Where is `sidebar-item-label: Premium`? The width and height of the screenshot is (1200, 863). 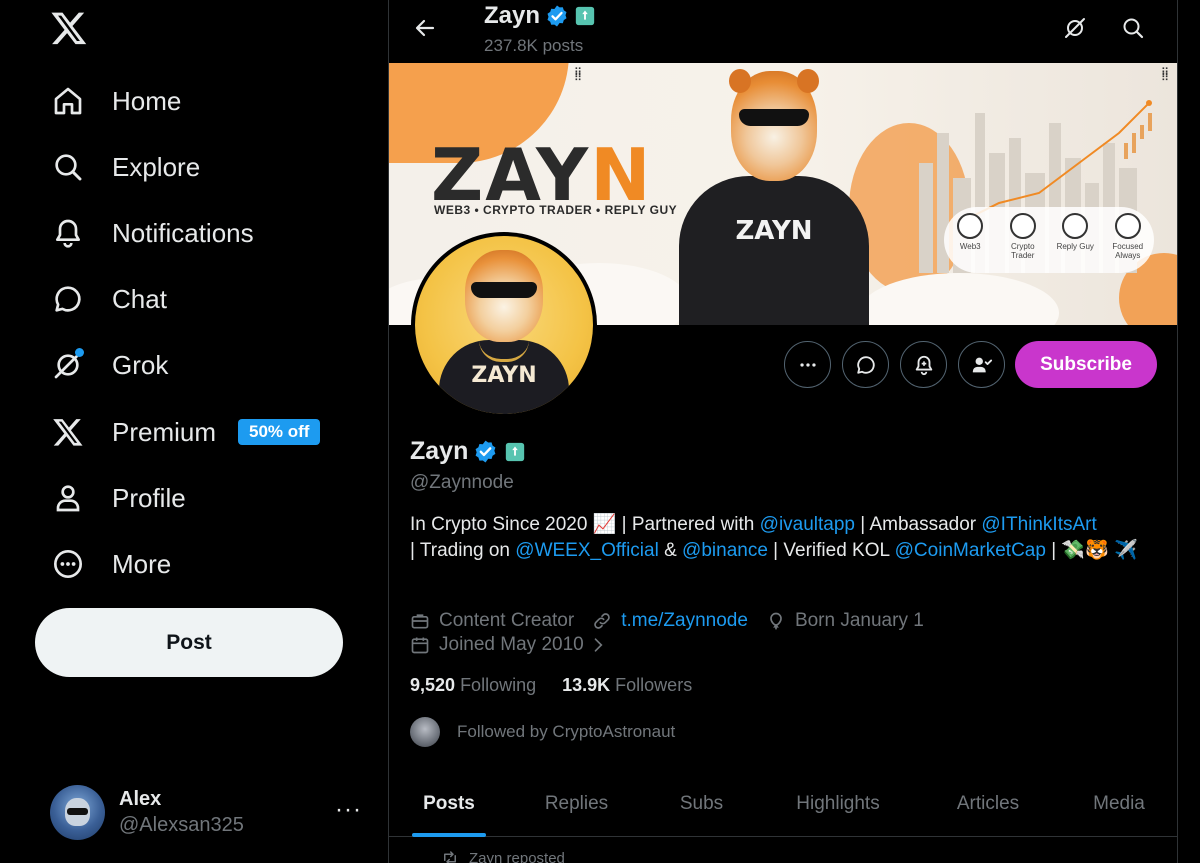
sidebar-item-label: Premium is located at coordinates (164, 431).